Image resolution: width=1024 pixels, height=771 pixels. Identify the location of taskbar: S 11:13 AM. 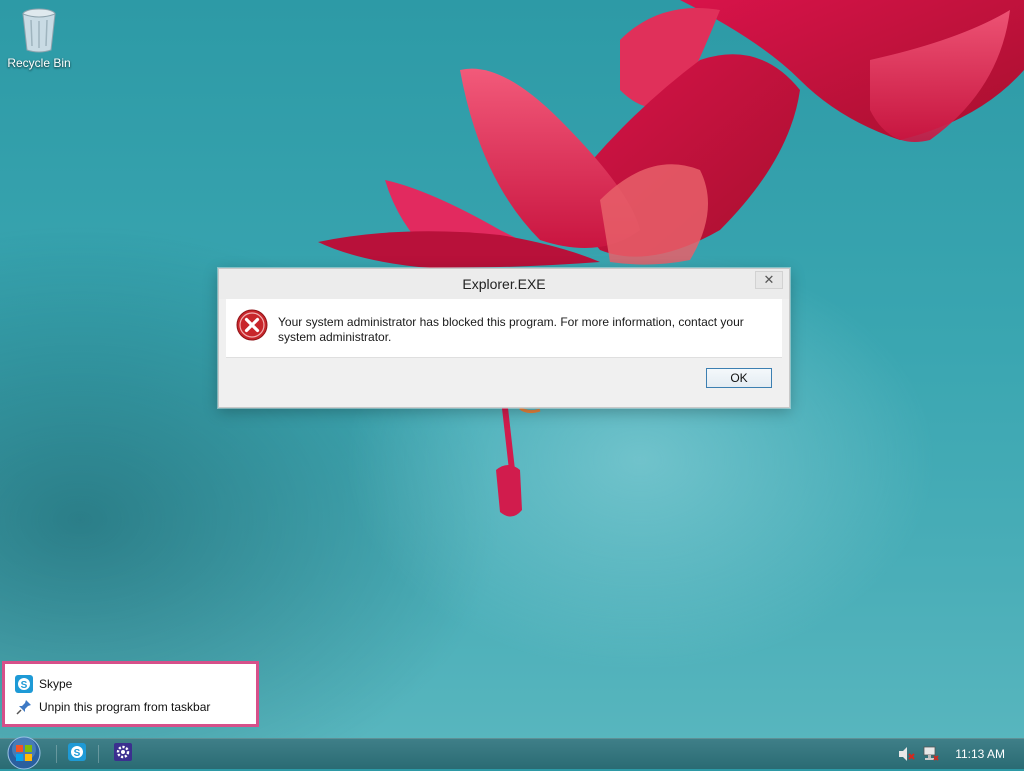
(512, 753).